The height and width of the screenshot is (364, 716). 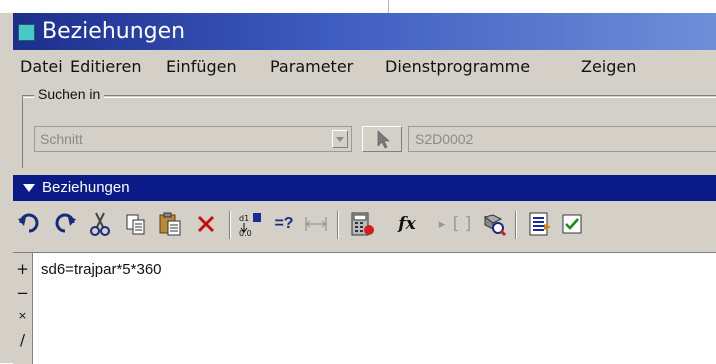 I want to click on cut-icon, so click(x=100, y=224).